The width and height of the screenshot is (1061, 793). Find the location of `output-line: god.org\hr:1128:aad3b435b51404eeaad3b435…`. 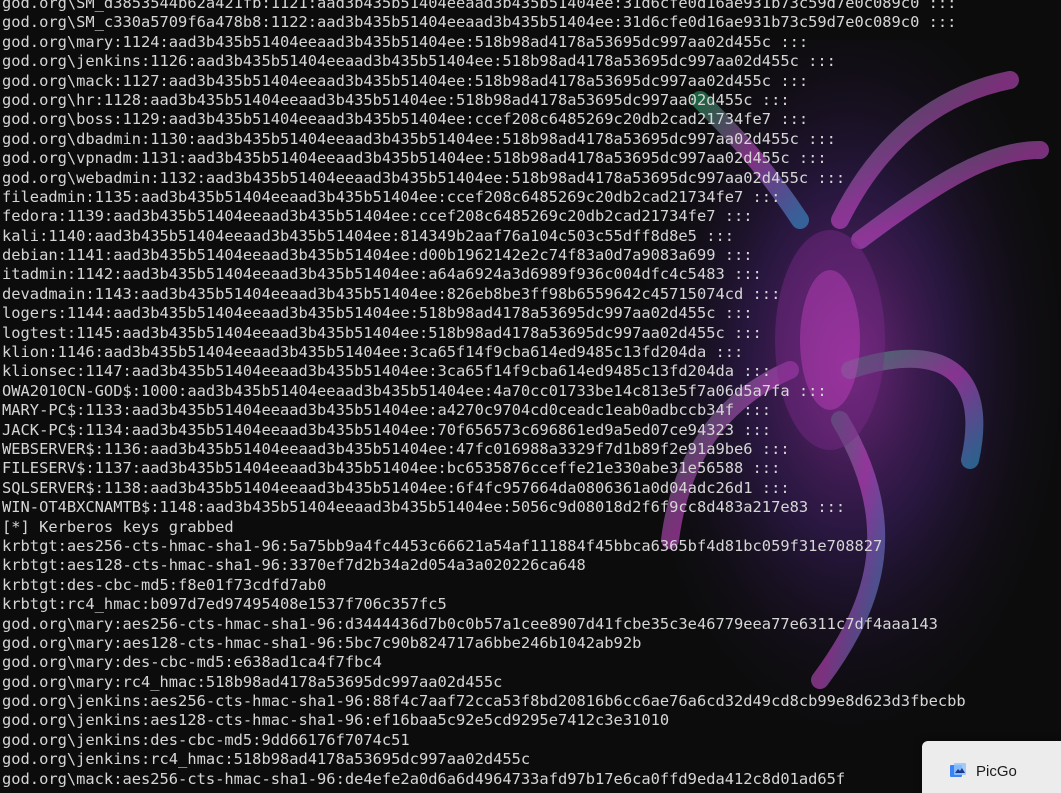

output-line: god.org\hr:1128:aad3b435b51404eeaad3b435… is located at coordinates (396, 99).